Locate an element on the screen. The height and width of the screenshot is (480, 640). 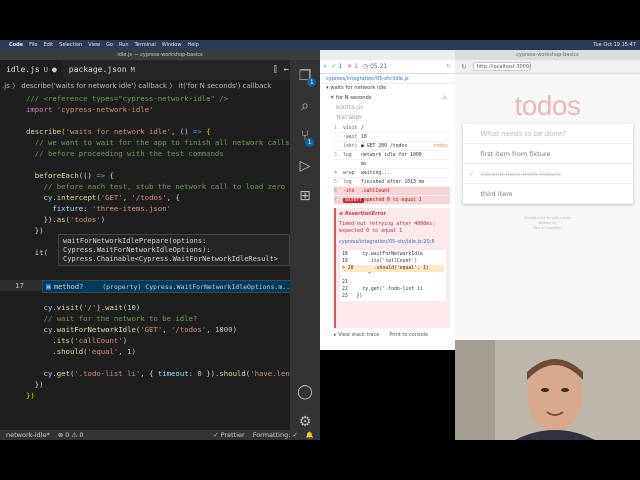
property-icon: ▣ is located at coordinates (48, 286).